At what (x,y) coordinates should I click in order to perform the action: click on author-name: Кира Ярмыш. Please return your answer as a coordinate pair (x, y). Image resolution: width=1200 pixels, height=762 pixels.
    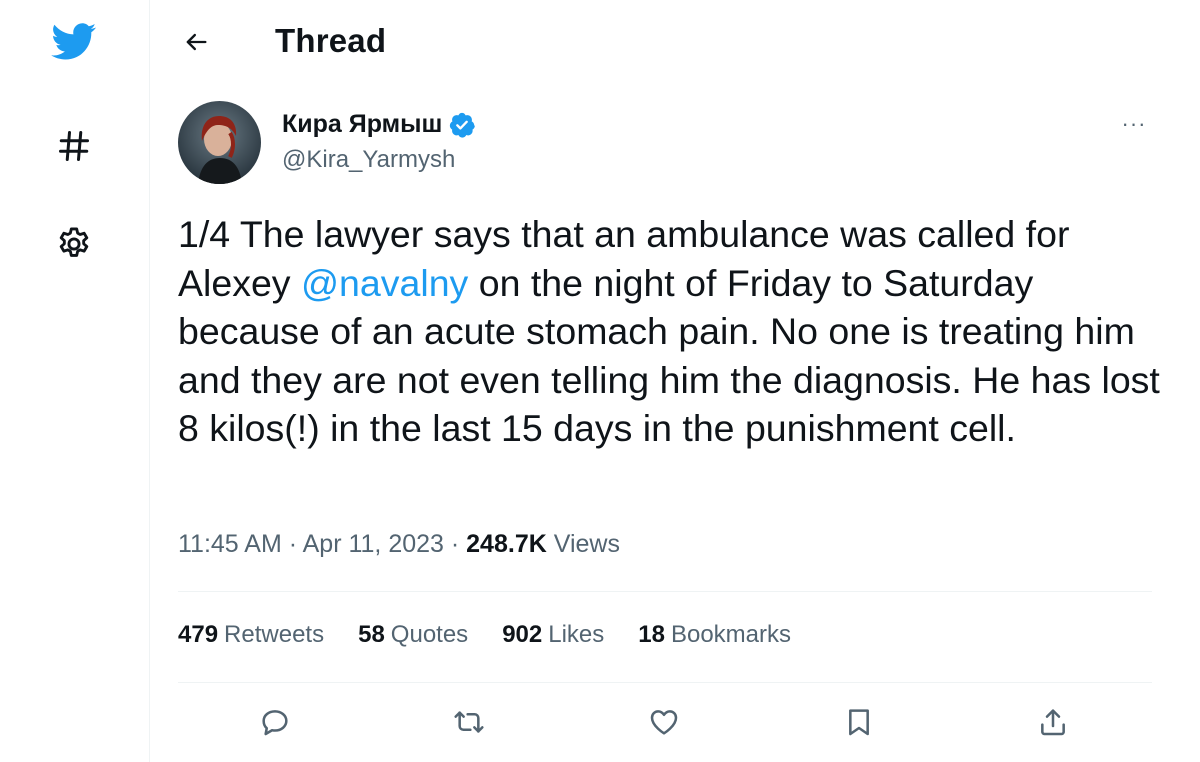
    Looking at the image, I should click on (379, 124).